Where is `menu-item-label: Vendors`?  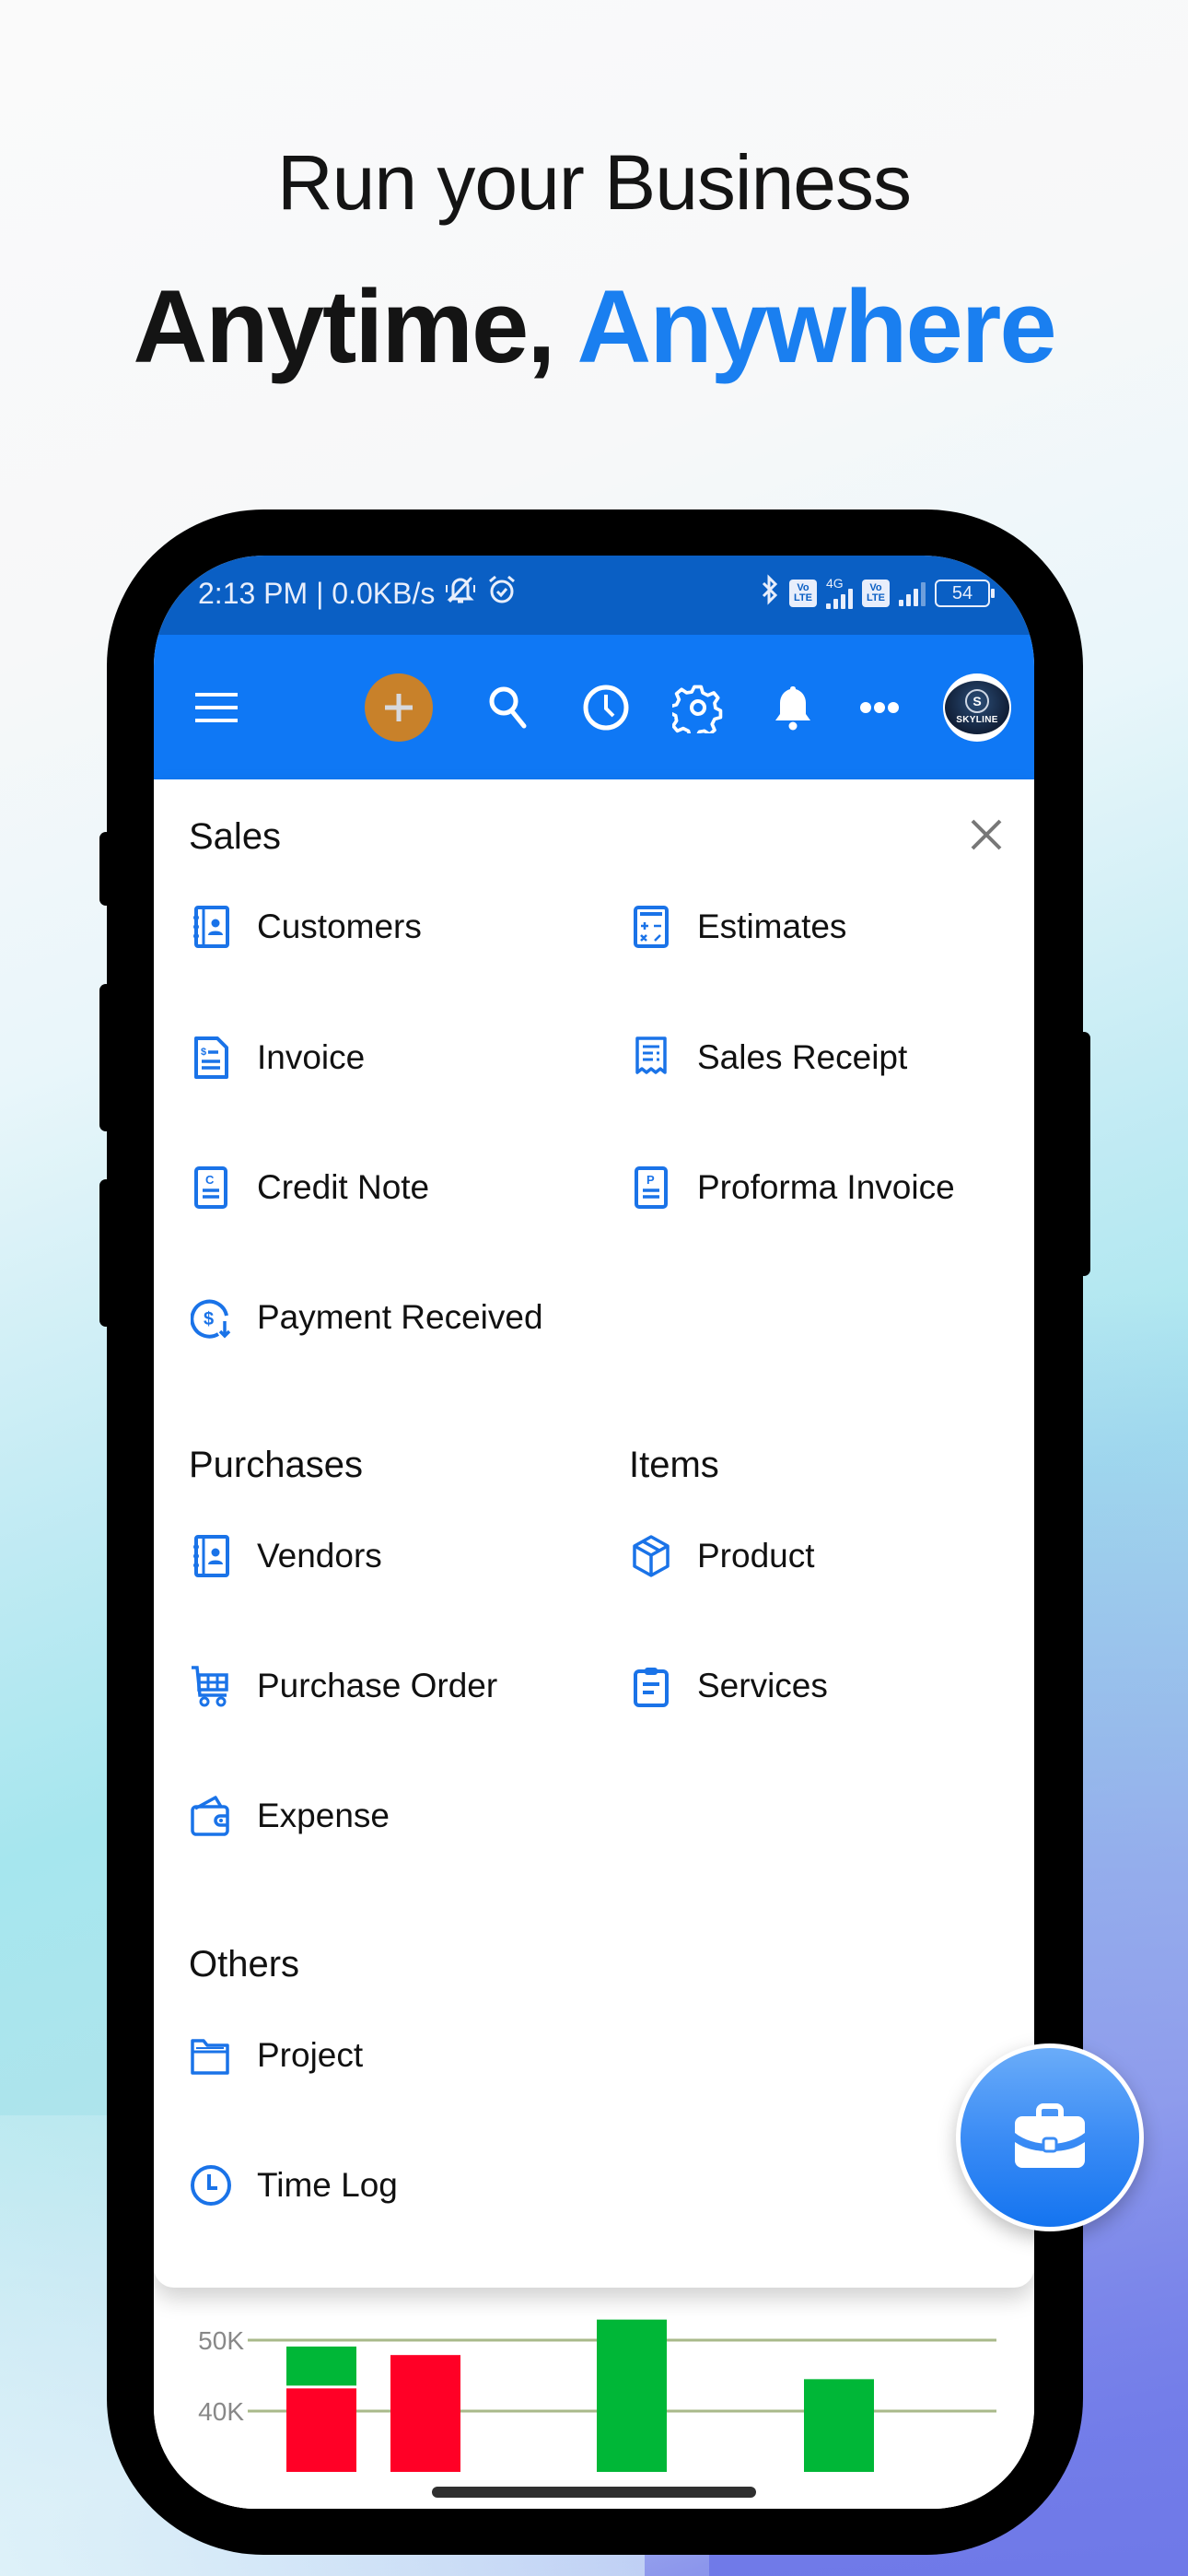 menu-item-label: Vendors is located at coordinates (319, 1556).